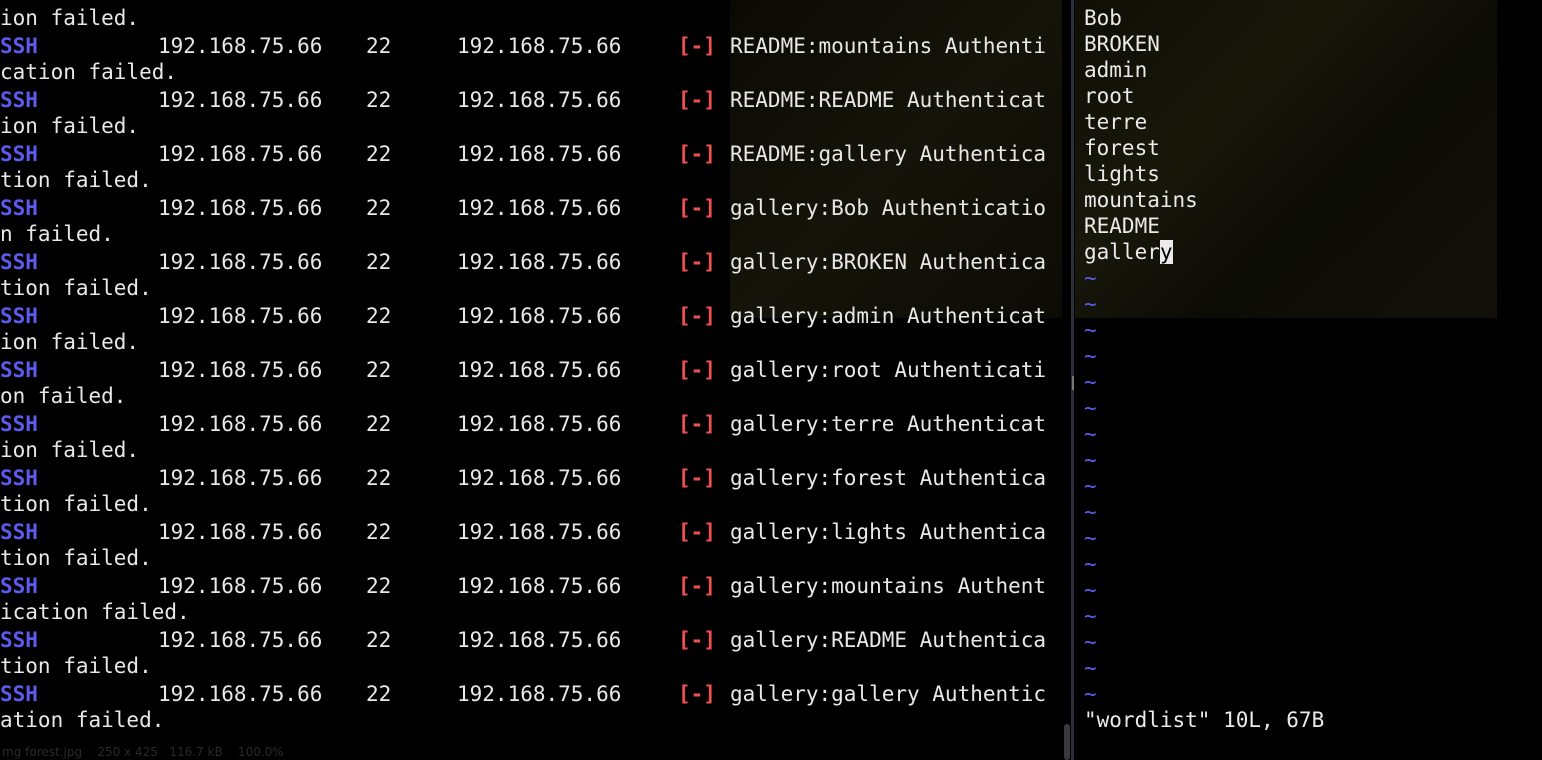  I want to click on vim-line: terre, so click(1115, 122).